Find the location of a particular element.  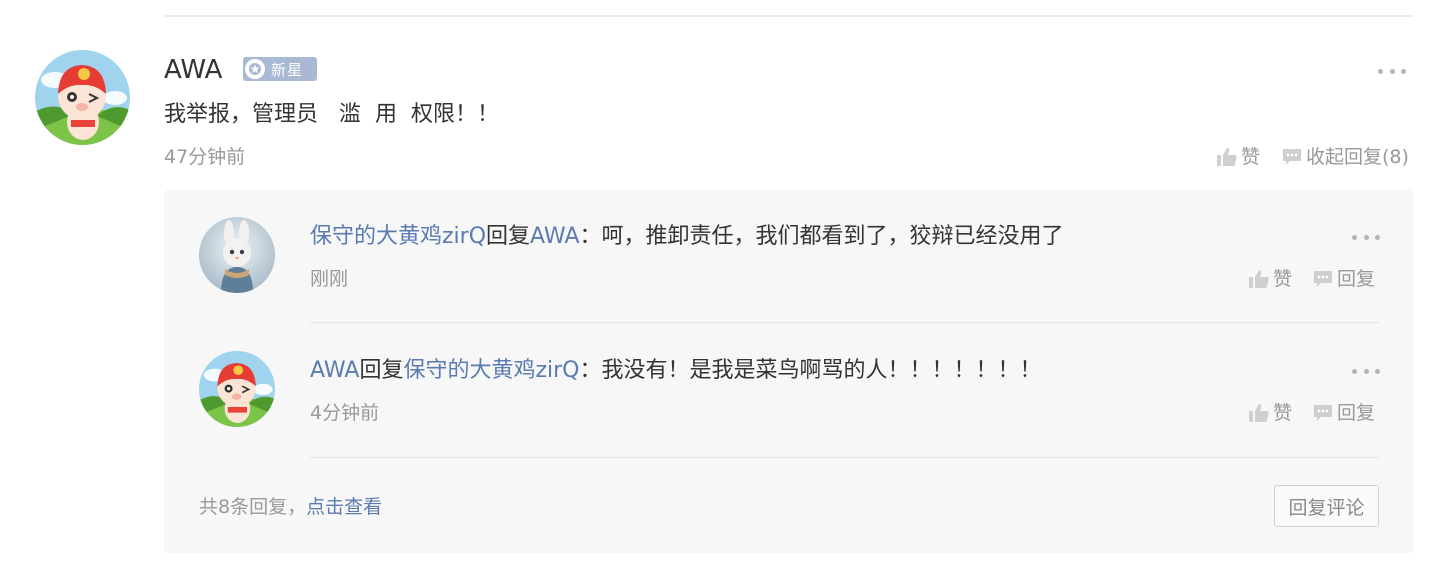

reply-target-link: 保守的大黄鸡zirQ is located at coordinates (491, 370).